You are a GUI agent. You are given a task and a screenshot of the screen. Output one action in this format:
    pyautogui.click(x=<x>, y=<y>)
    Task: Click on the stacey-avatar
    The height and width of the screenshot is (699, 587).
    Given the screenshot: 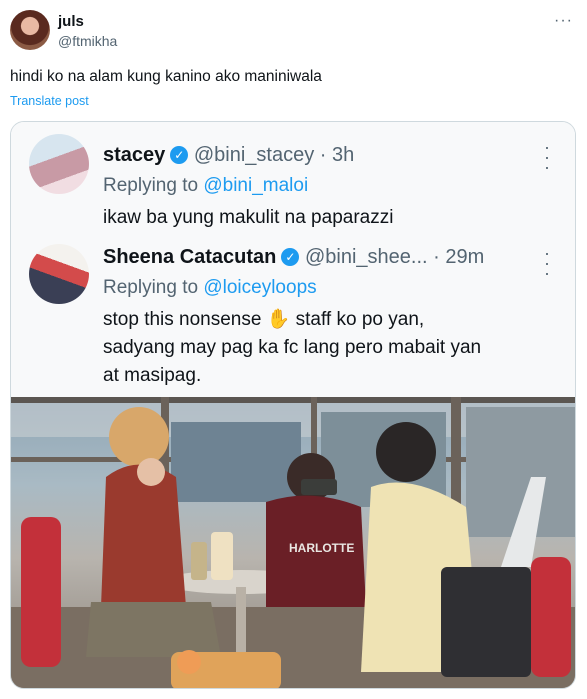 What is the action you would take?
    pyautogui.click(x=59, y=164)
    